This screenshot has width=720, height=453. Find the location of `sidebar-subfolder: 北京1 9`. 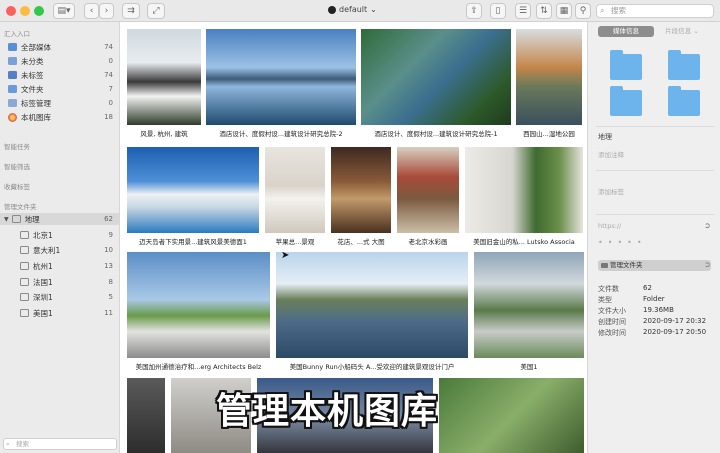

sidebar-subfolder: 北京1 9 is located at coordinates (60, 235).